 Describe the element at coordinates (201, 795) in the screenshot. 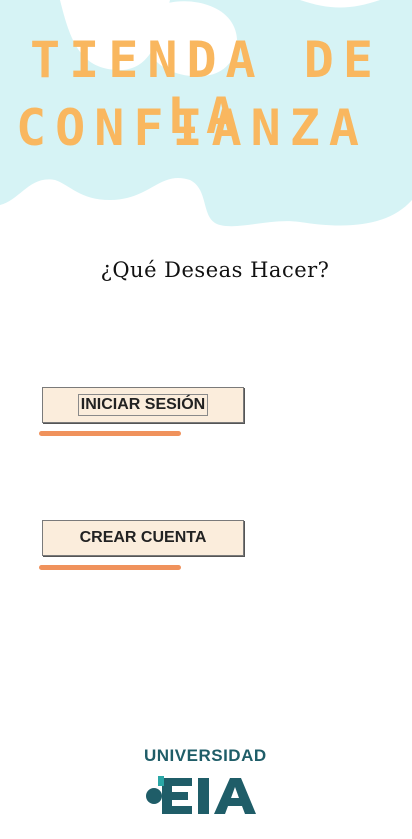

I see `eia-logo-mark-icon` at that location.